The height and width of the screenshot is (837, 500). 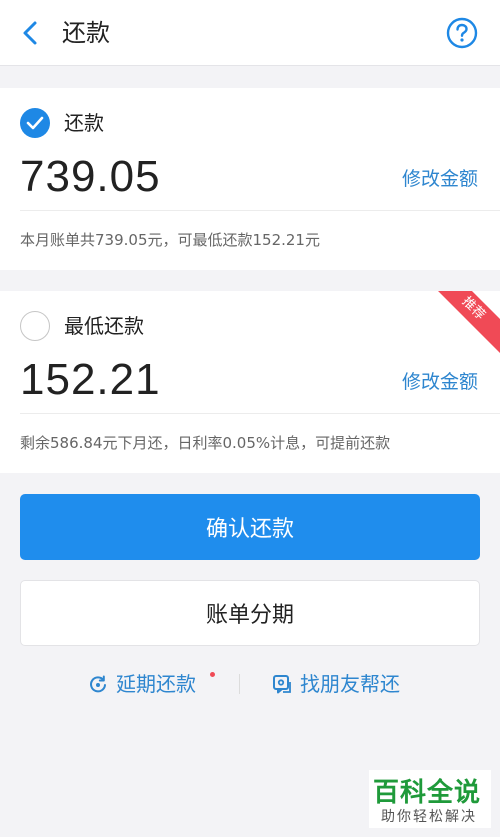 What do you see at coordinates (98, 684) in the screenshot?
I see `clock-refresh-icon` at bounding box center [98, 684].